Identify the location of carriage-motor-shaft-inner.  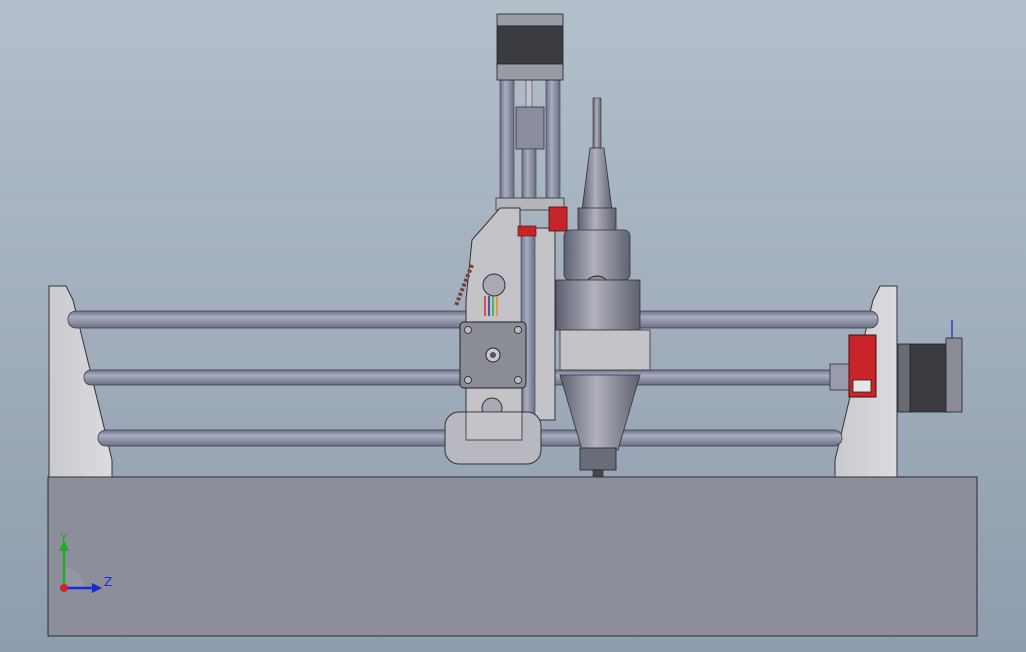
(493, 355).